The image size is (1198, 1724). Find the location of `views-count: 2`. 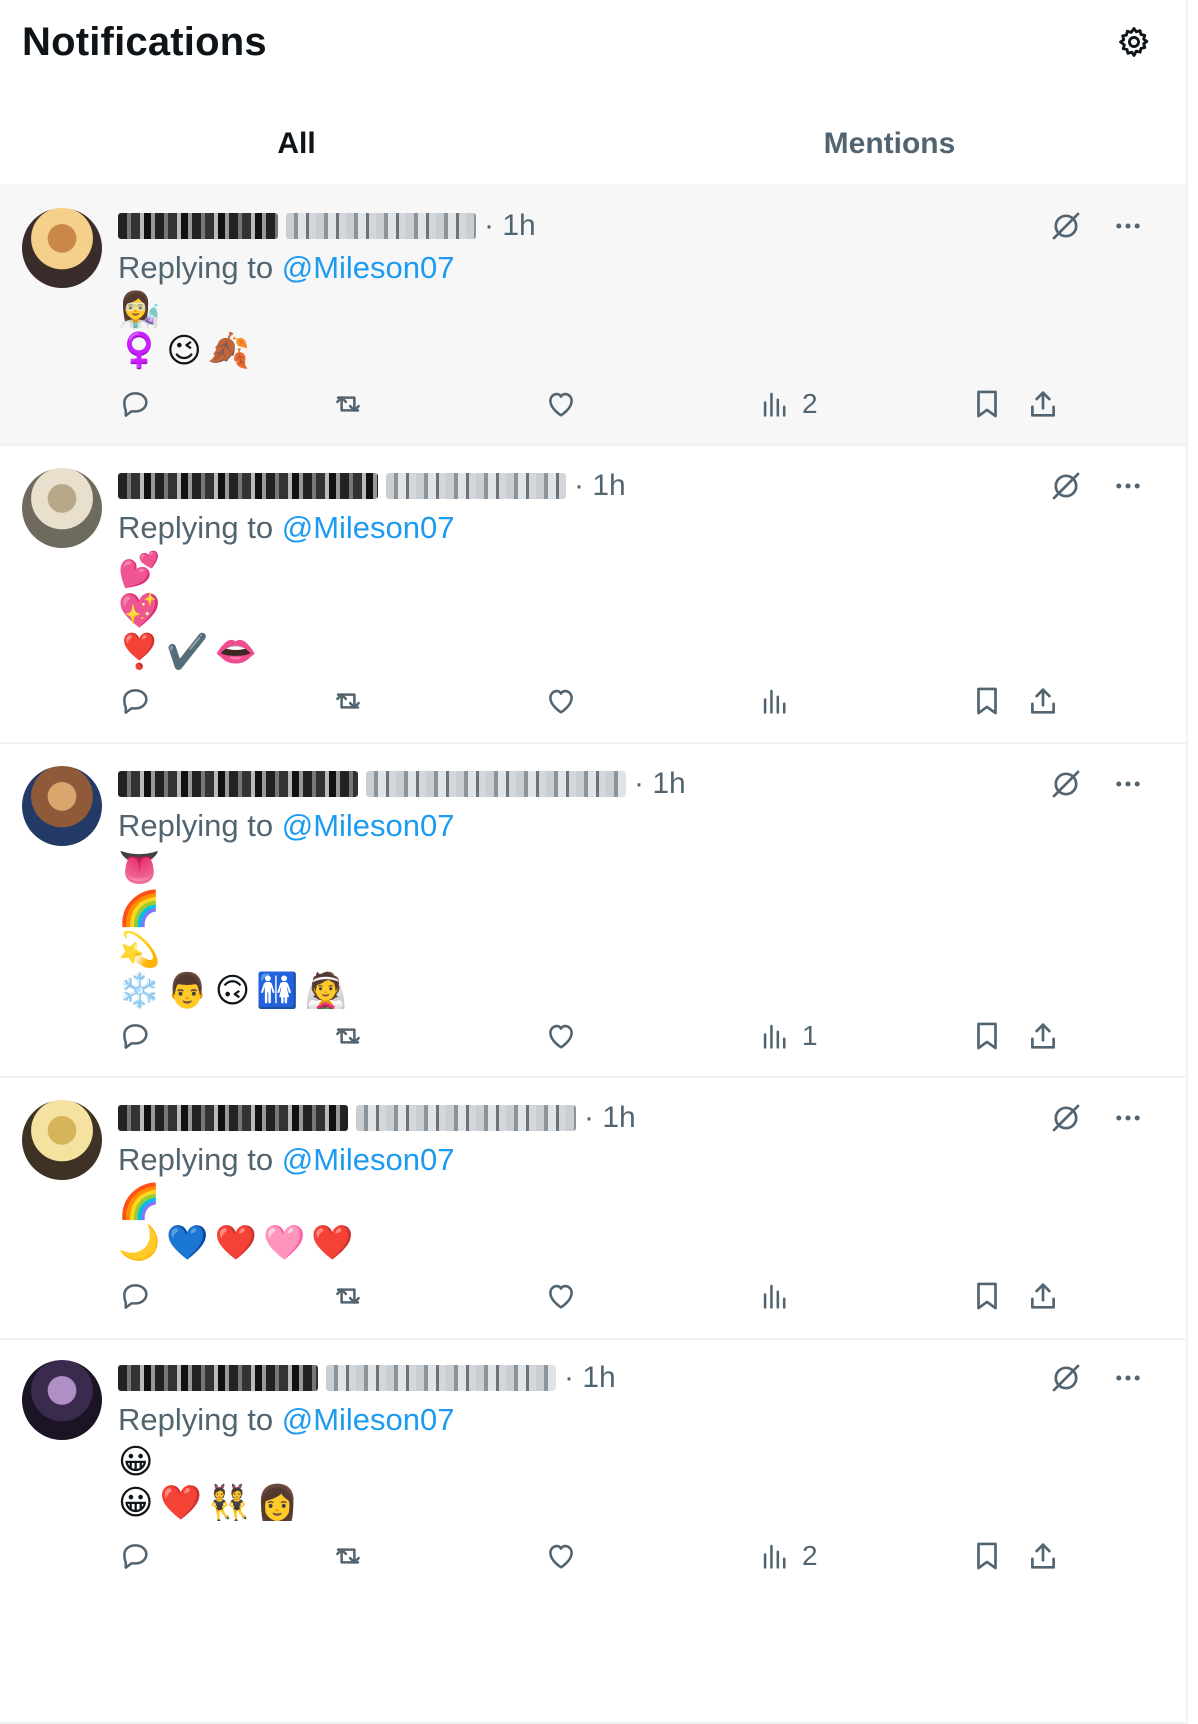

views-count: 2 is located at coordinates (810, 403).